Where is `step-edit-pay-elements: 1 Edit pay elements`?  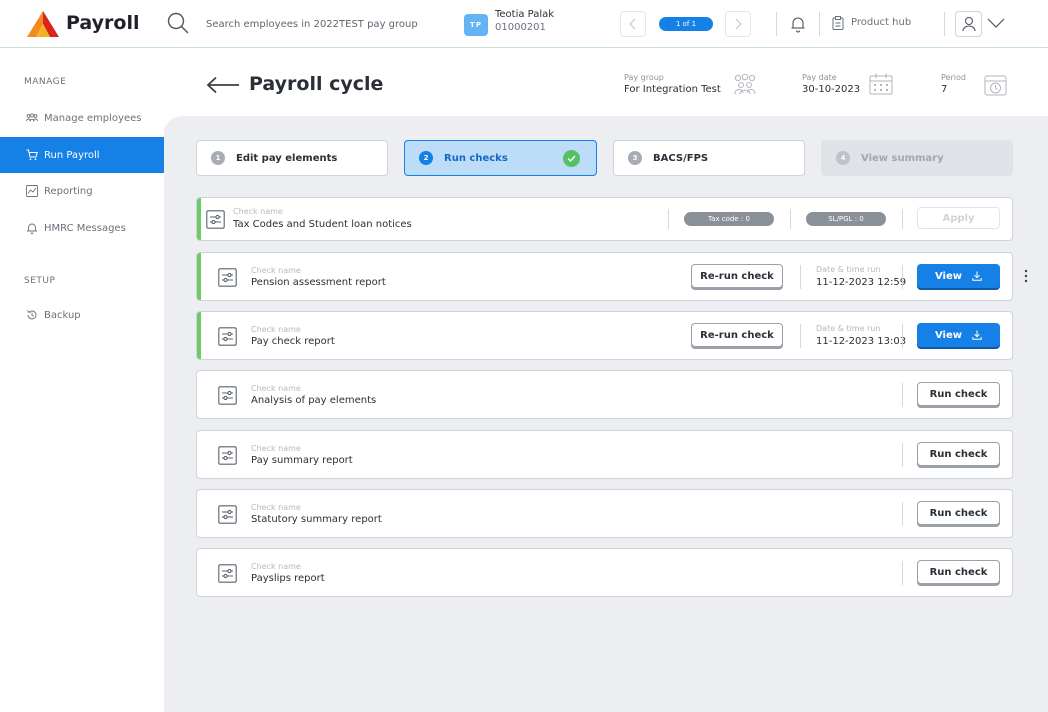 step-edit-pay-elements: 1 Edit pay elements is located at coordinates (292, 158).